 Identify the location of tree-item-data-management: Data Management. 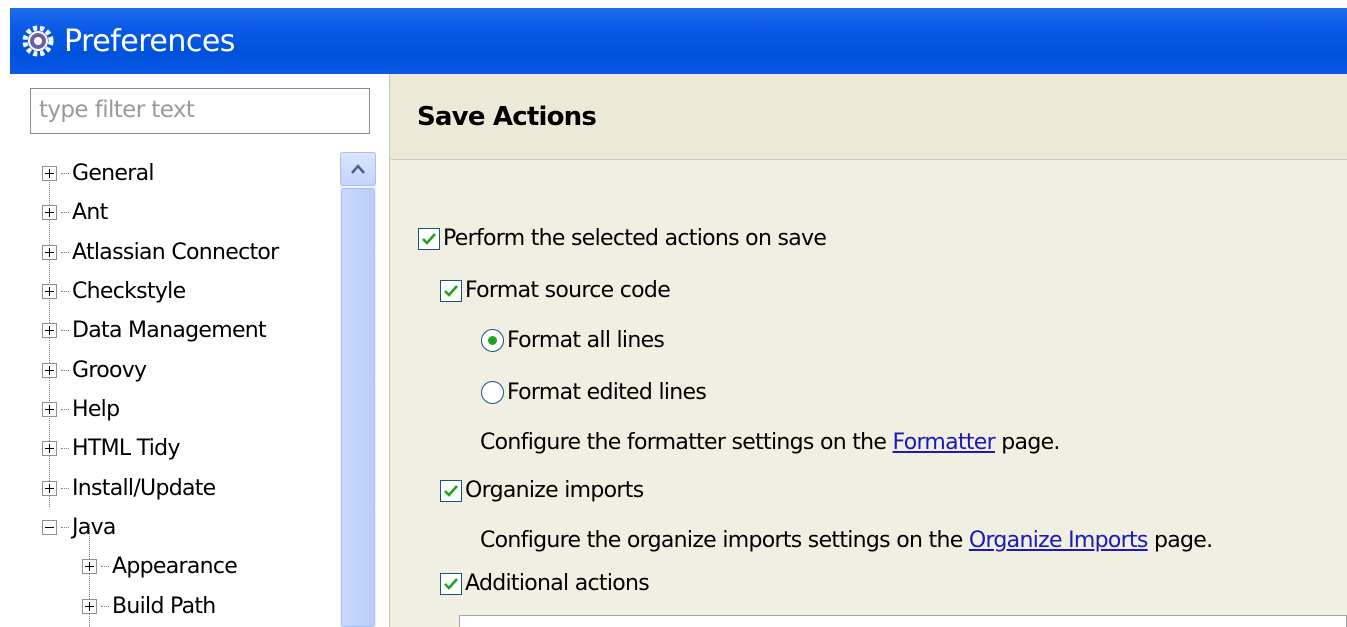
(154, 330).